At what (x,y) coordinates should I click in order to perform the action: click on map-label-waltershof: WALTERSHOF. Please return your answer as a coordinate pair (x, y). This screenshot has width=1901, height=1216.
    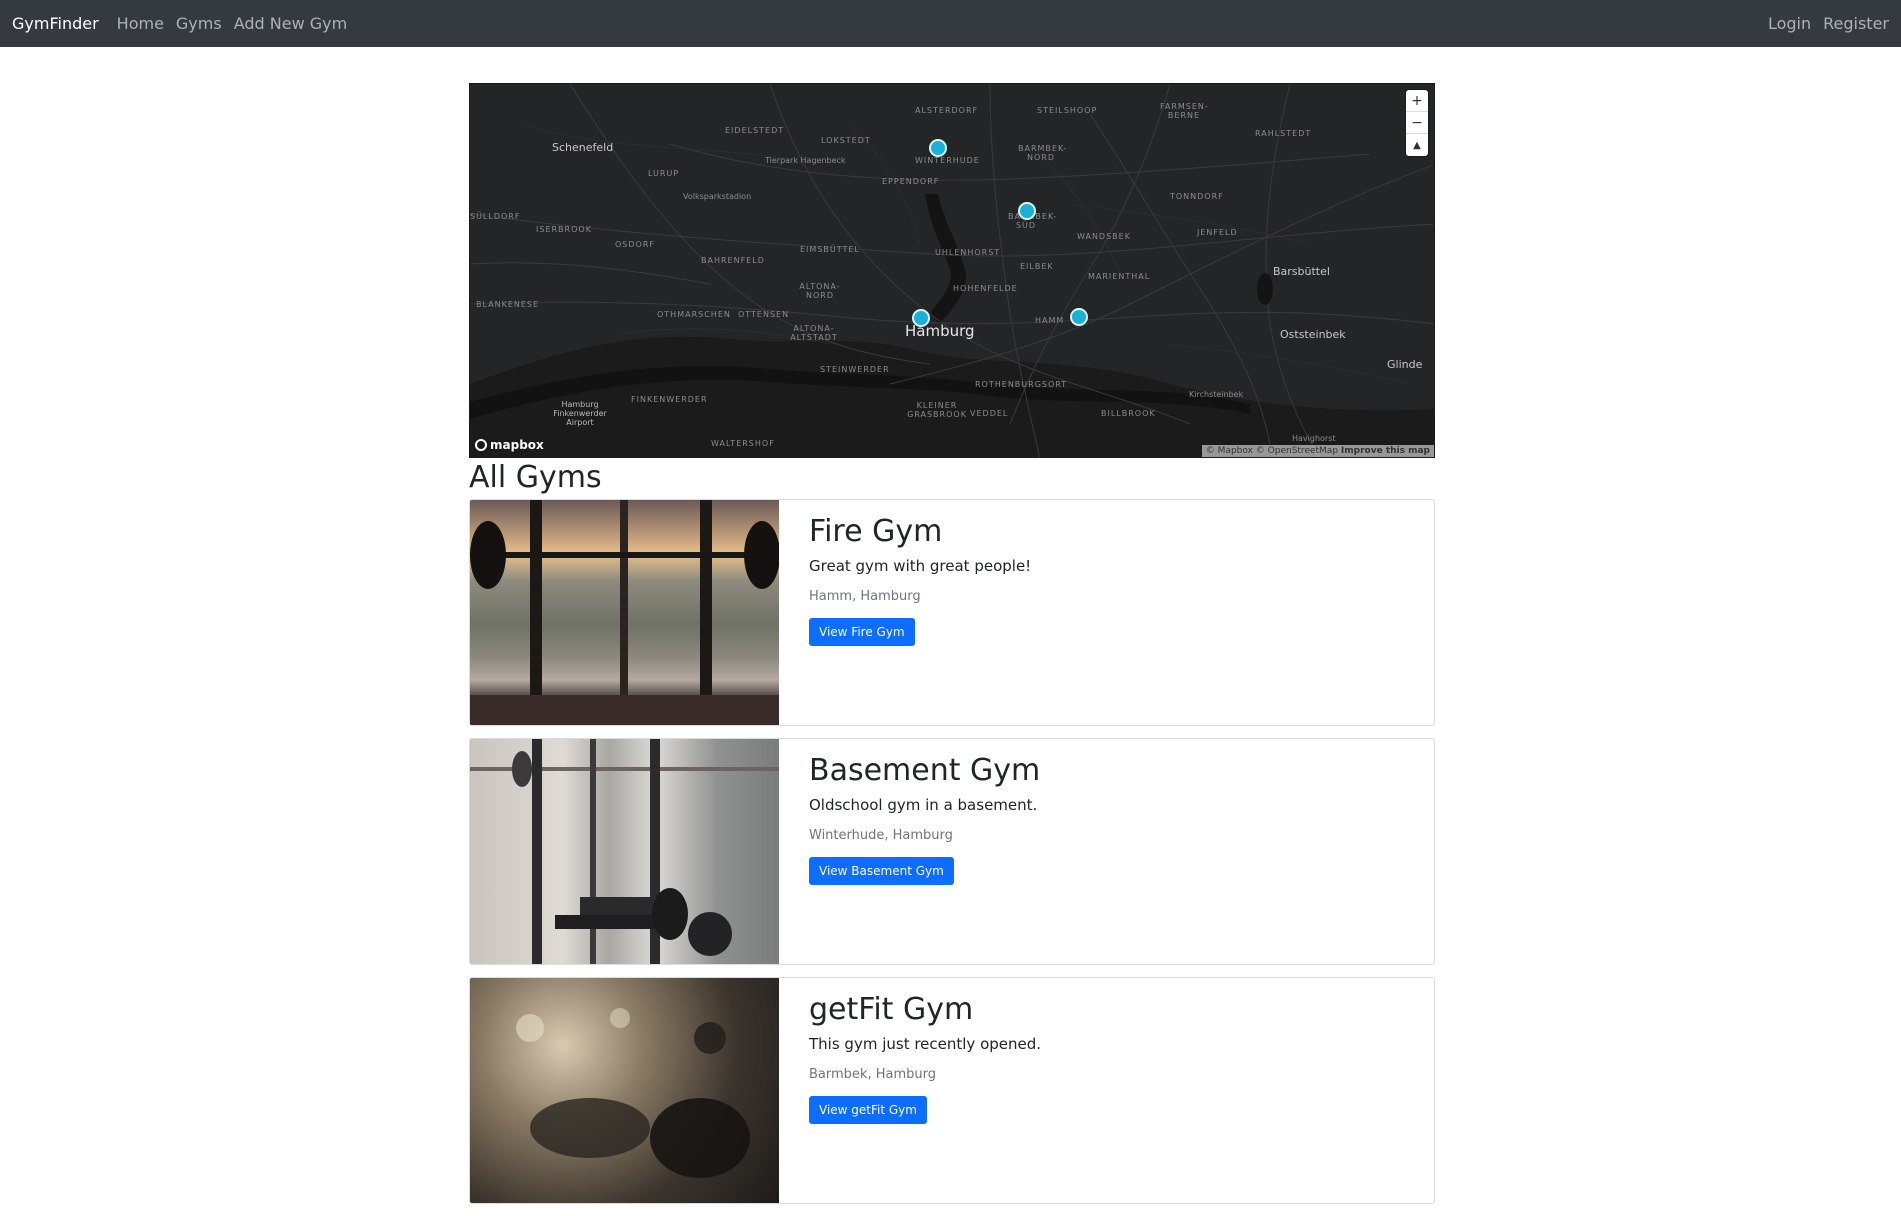
    Looking at the image, I should click on (743, 443).